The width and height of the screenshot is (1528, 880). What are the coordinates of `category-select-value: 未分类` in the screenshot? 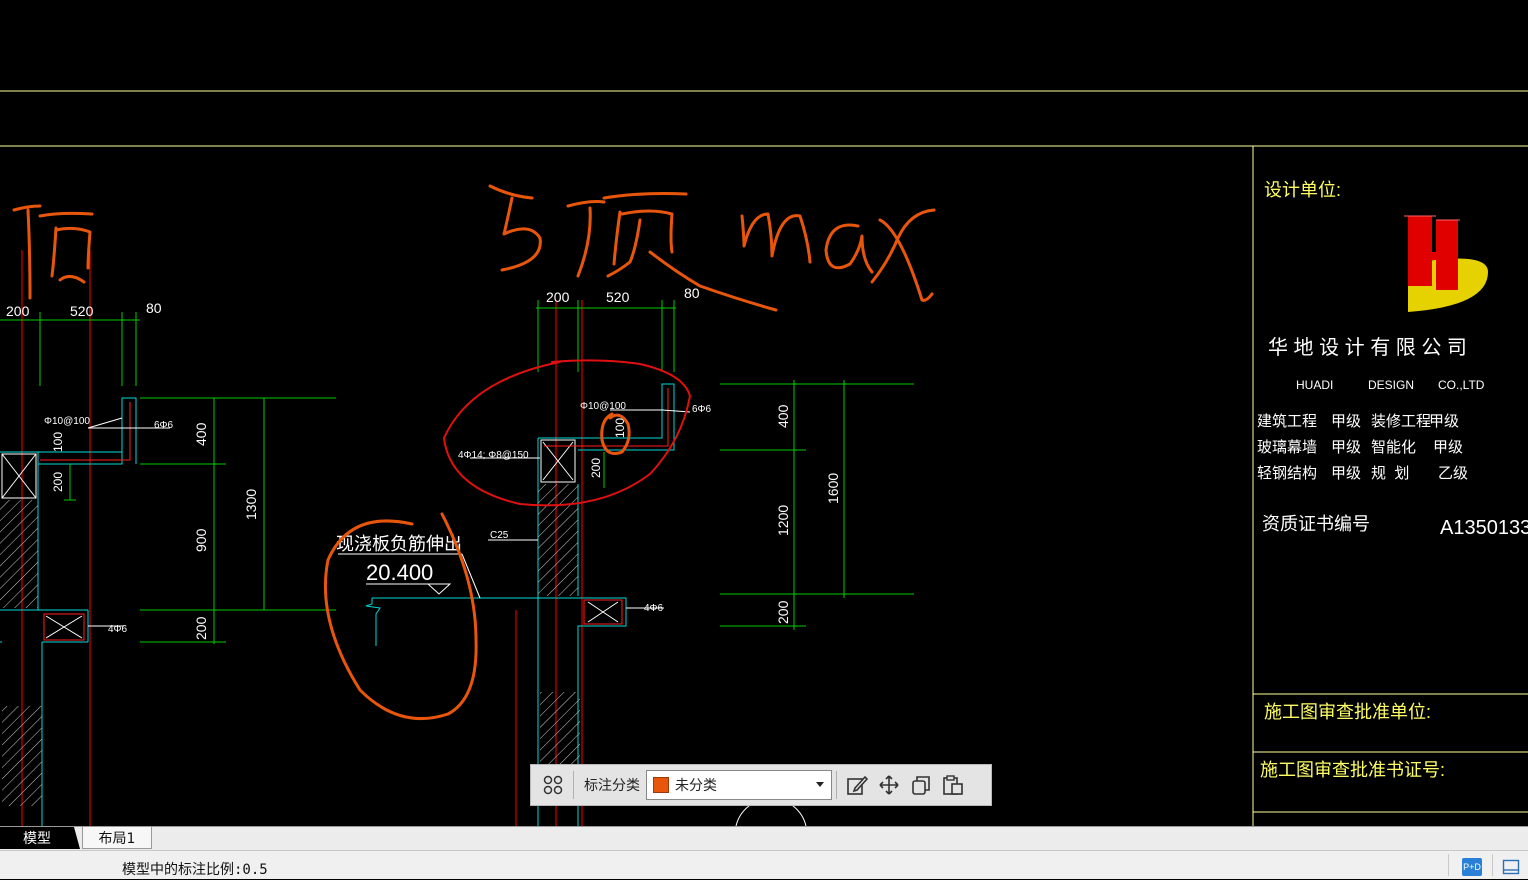 It's located at (696, 786).